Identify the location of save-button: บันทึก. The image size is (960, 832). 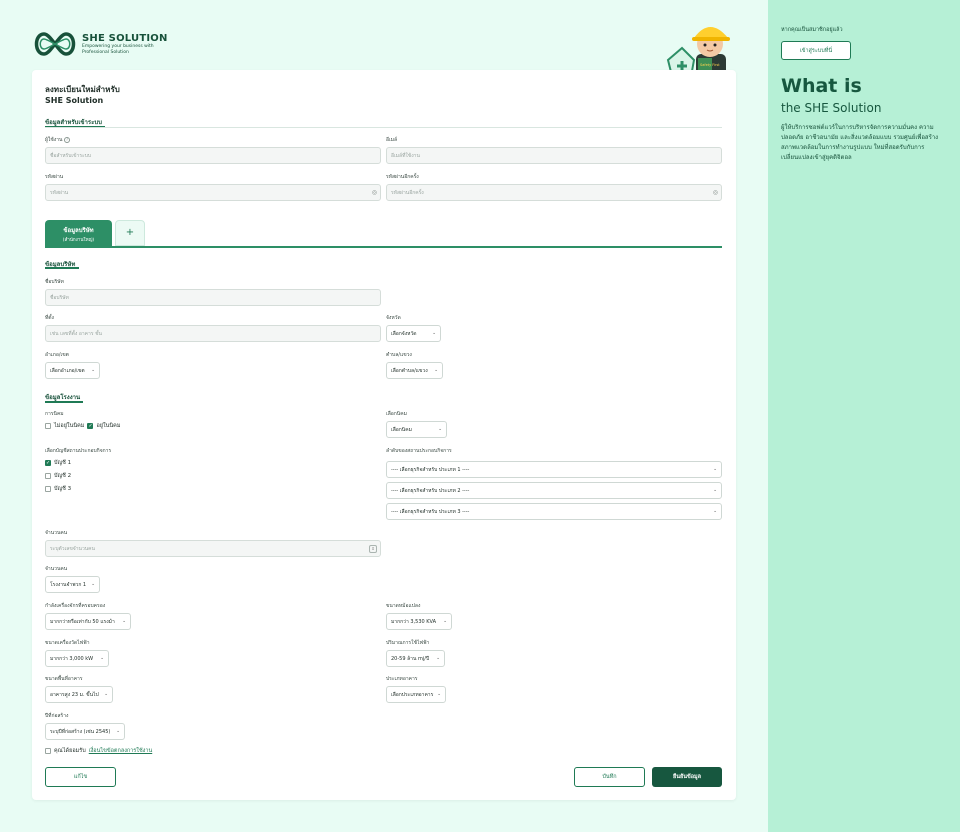
(609, 777).